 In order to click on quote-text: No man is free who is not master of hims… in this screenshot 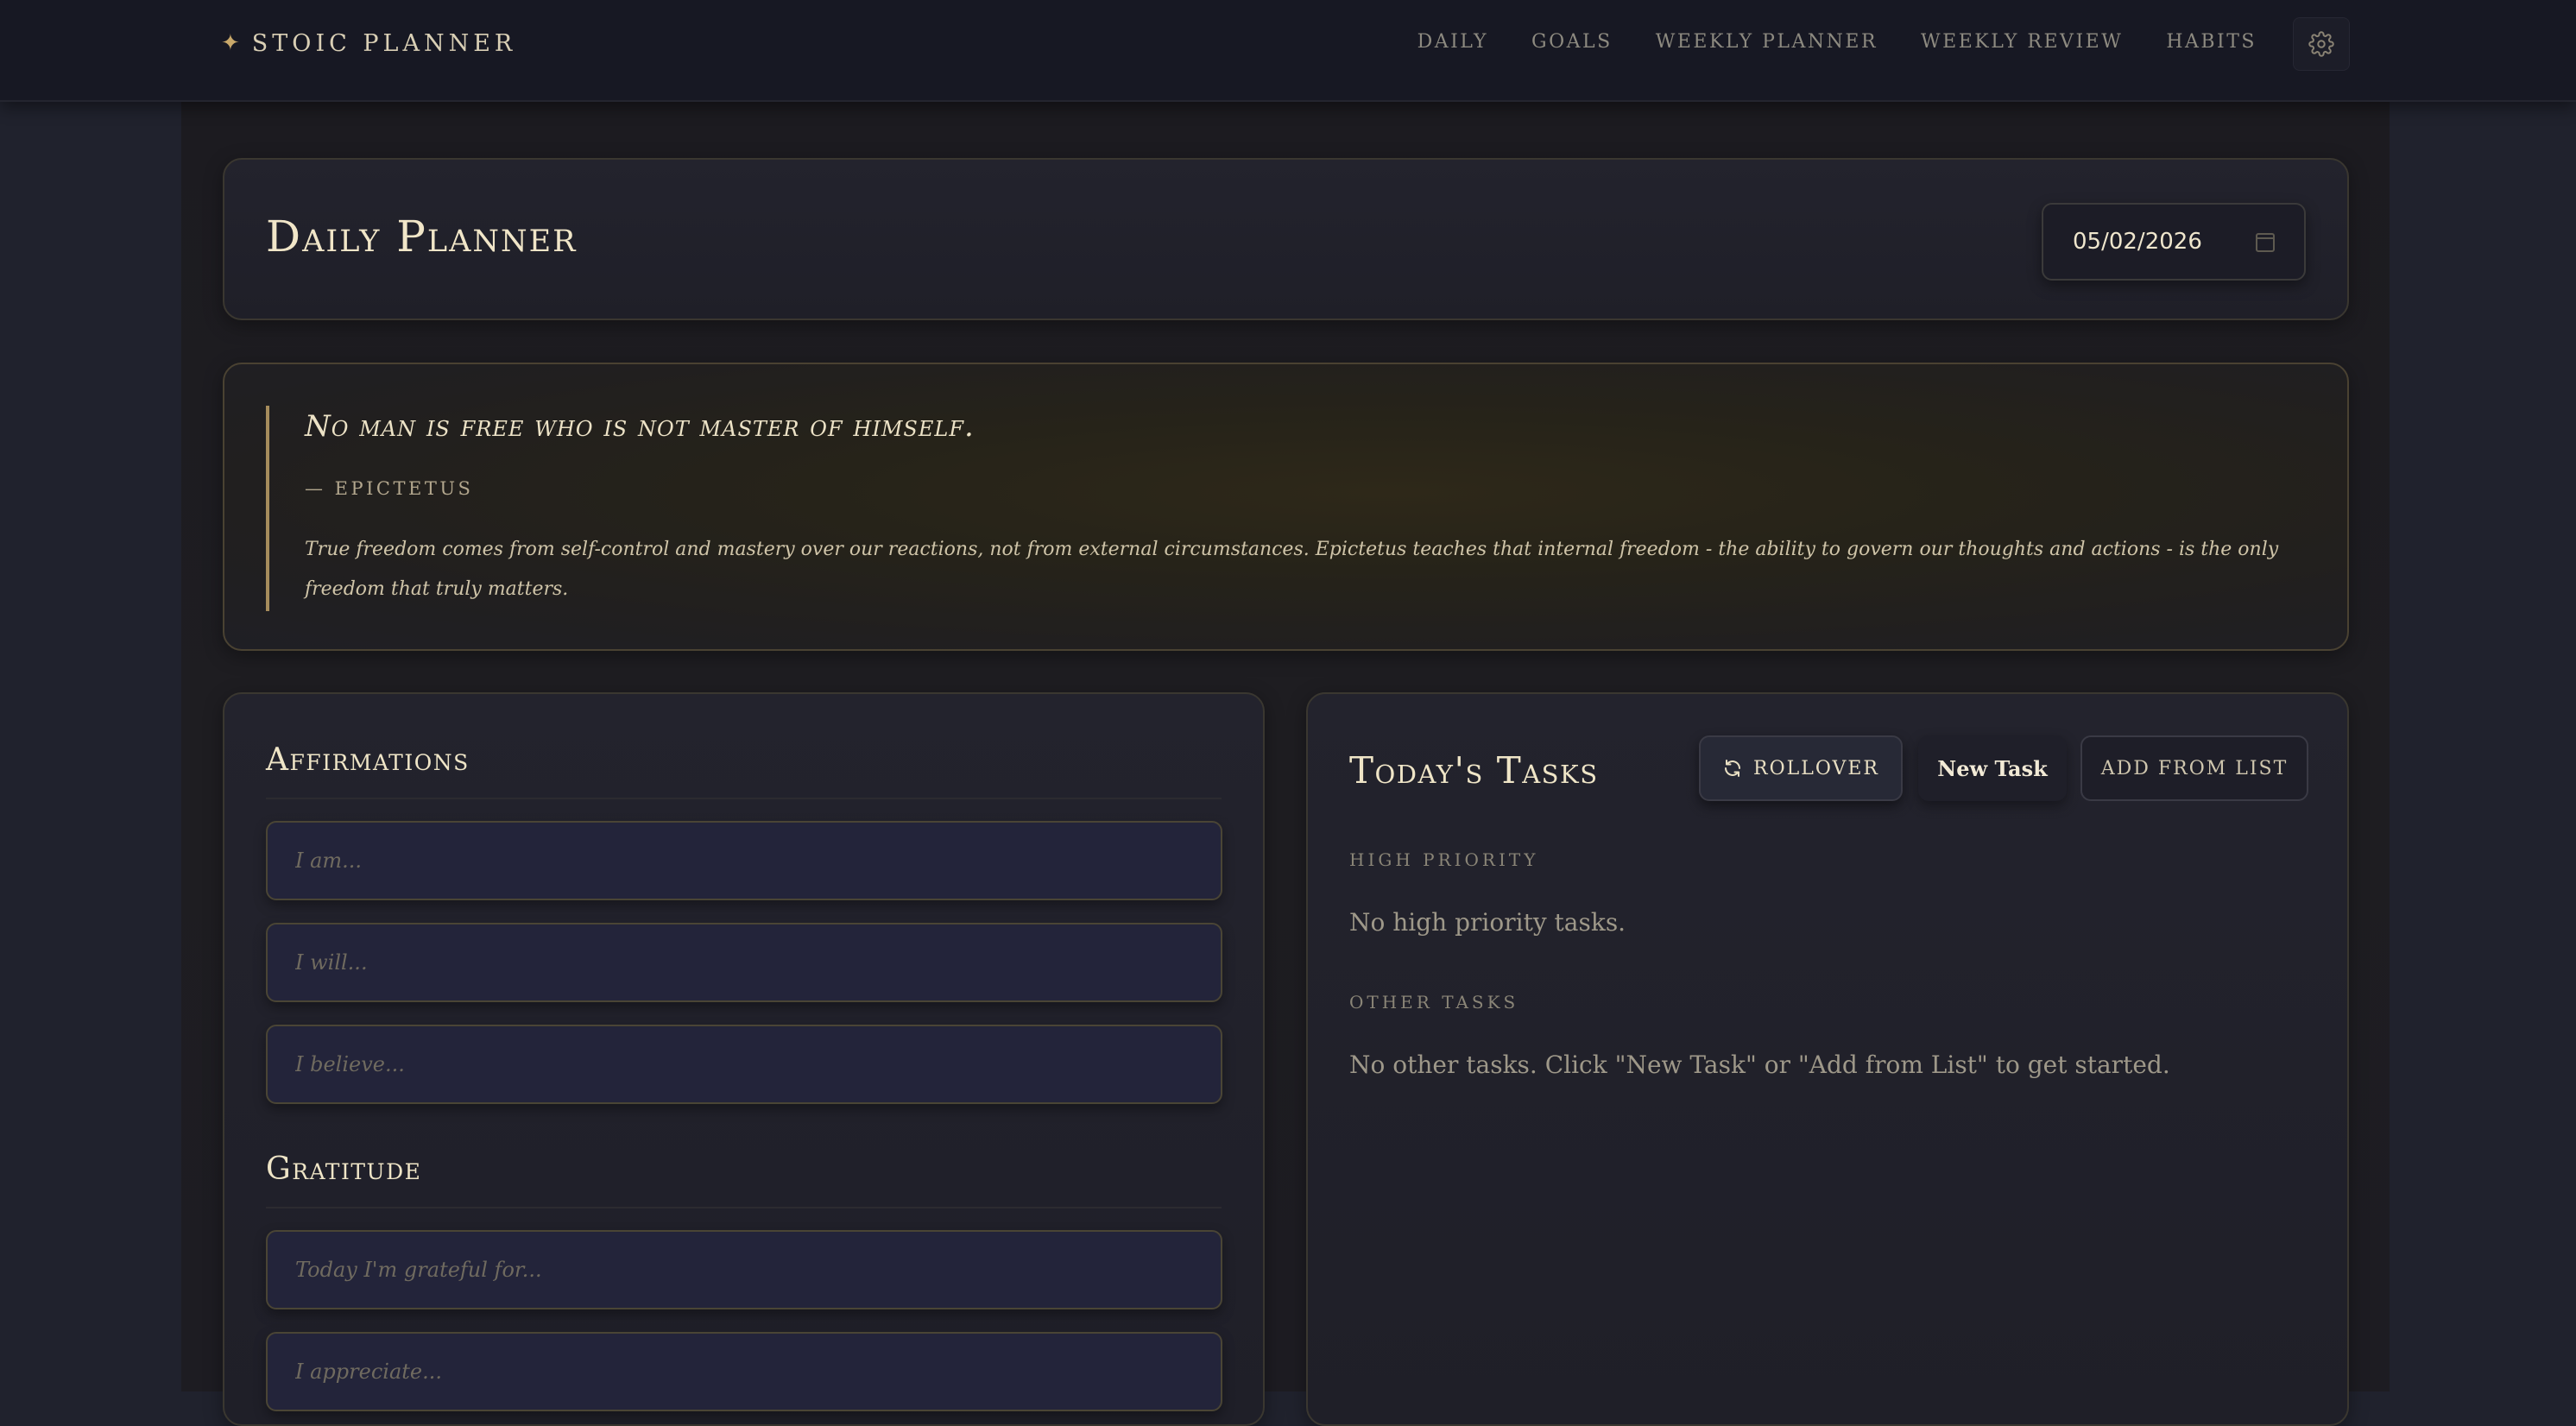, I will do `click(640, 427)`.